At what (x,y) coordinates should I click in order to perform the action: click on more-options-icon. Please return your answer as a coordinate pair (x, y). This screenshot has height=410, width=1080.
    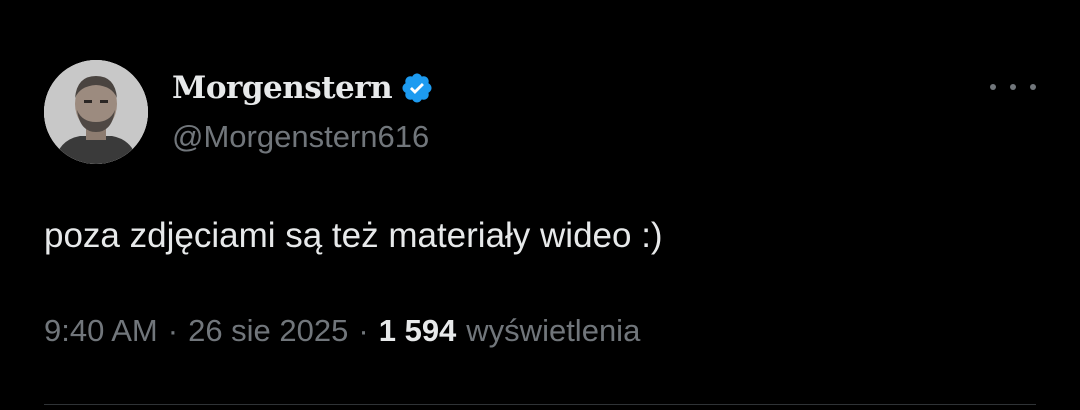
    Looking at the image, I should click on (1013, 87).